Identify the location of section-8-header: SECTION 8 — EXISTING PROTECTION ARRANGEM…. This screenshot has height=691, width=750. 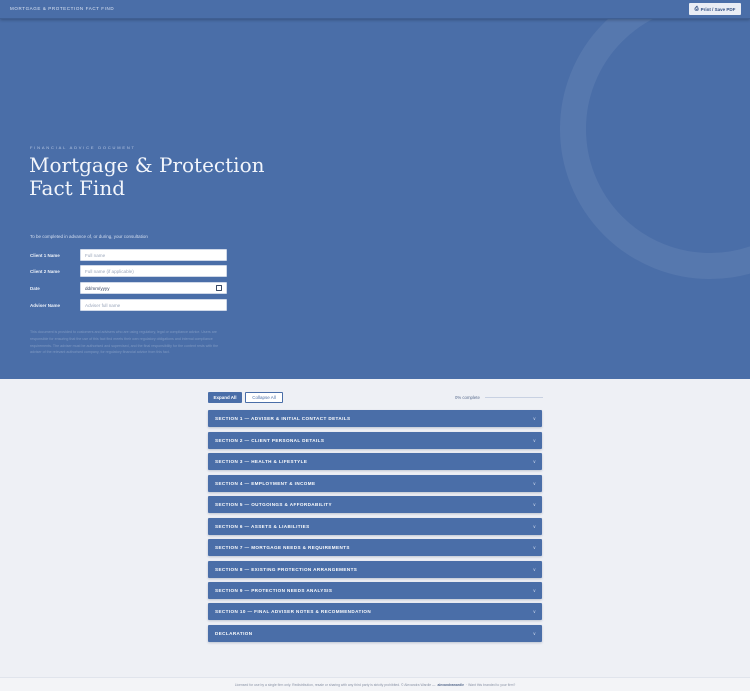
(375, 569).